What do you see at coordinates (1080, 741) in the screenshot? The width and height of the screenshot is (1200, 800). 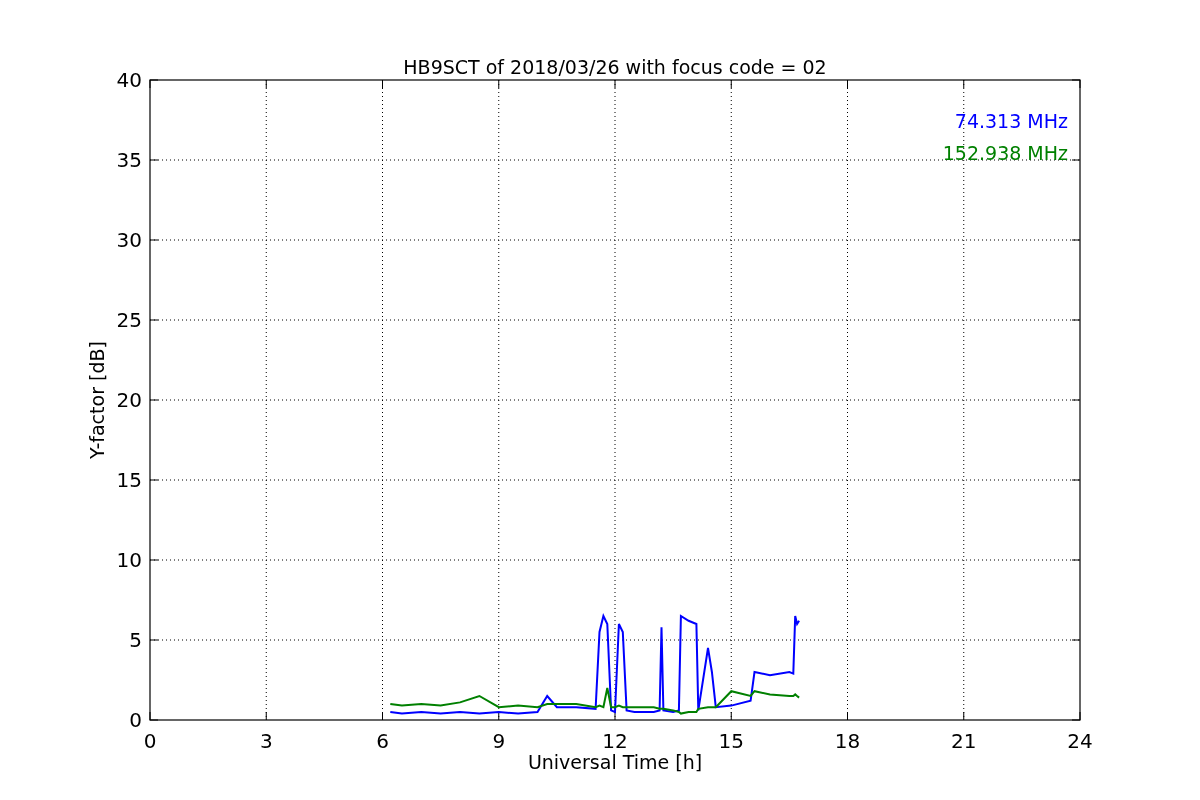 I see `x-tick-label: 24` at bounding box center [1080, 741].